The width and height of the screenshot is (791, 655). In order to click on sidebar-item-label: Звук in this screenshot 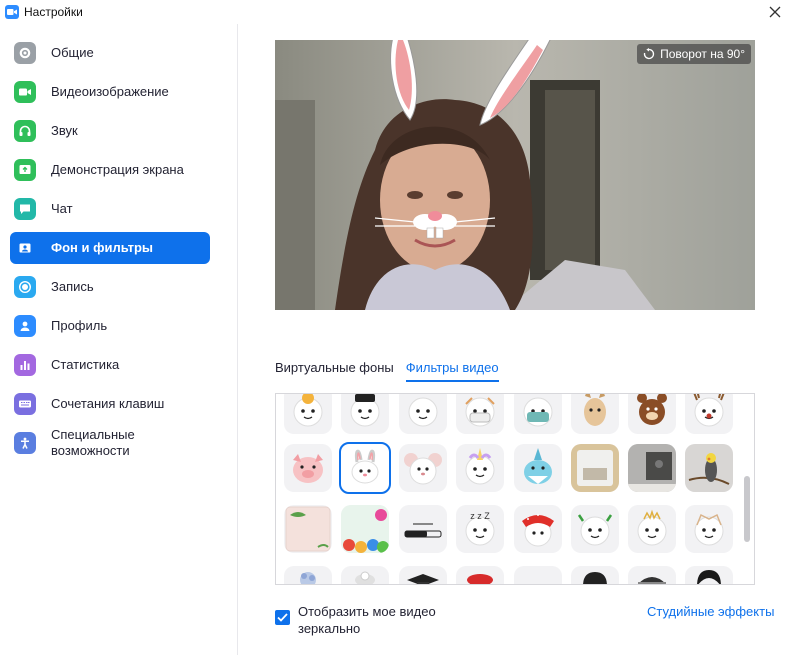, I will do `click(64, 130)`.